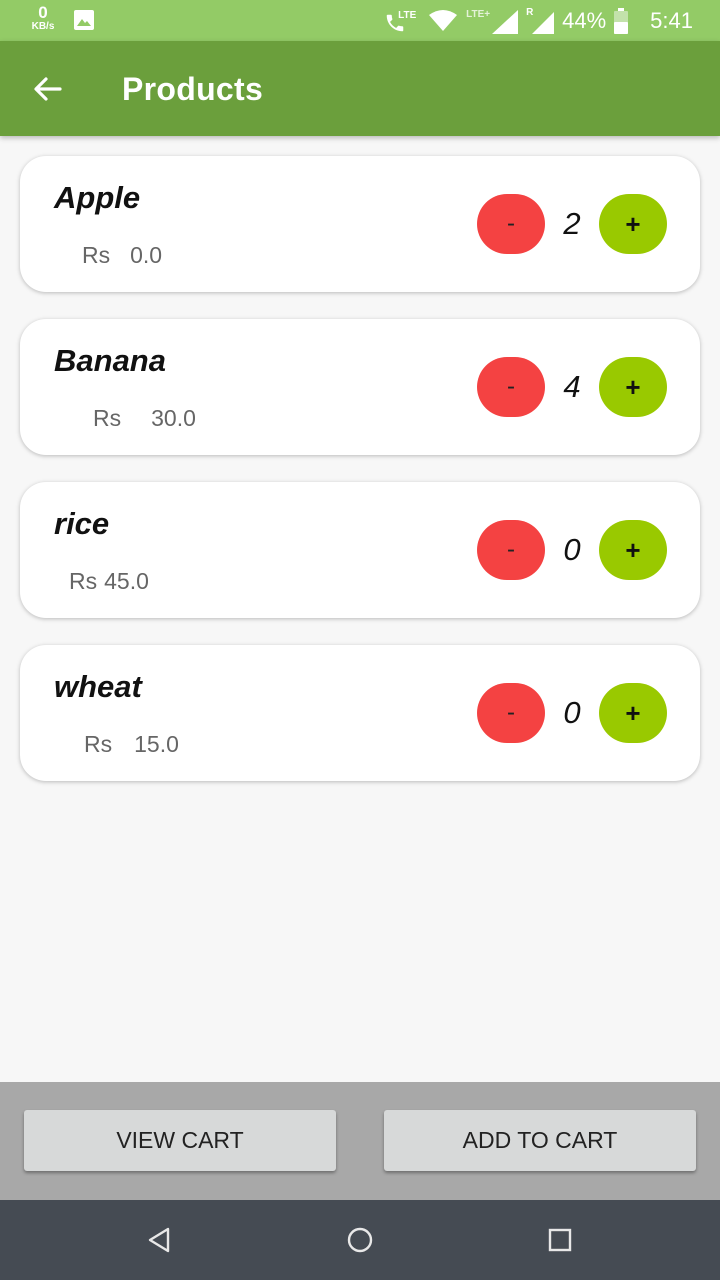 The width and height of the screenshot is (720, 1280). I want to click on status-icons: LTE LTE+ R 44% 5:41, so click(538, 20).